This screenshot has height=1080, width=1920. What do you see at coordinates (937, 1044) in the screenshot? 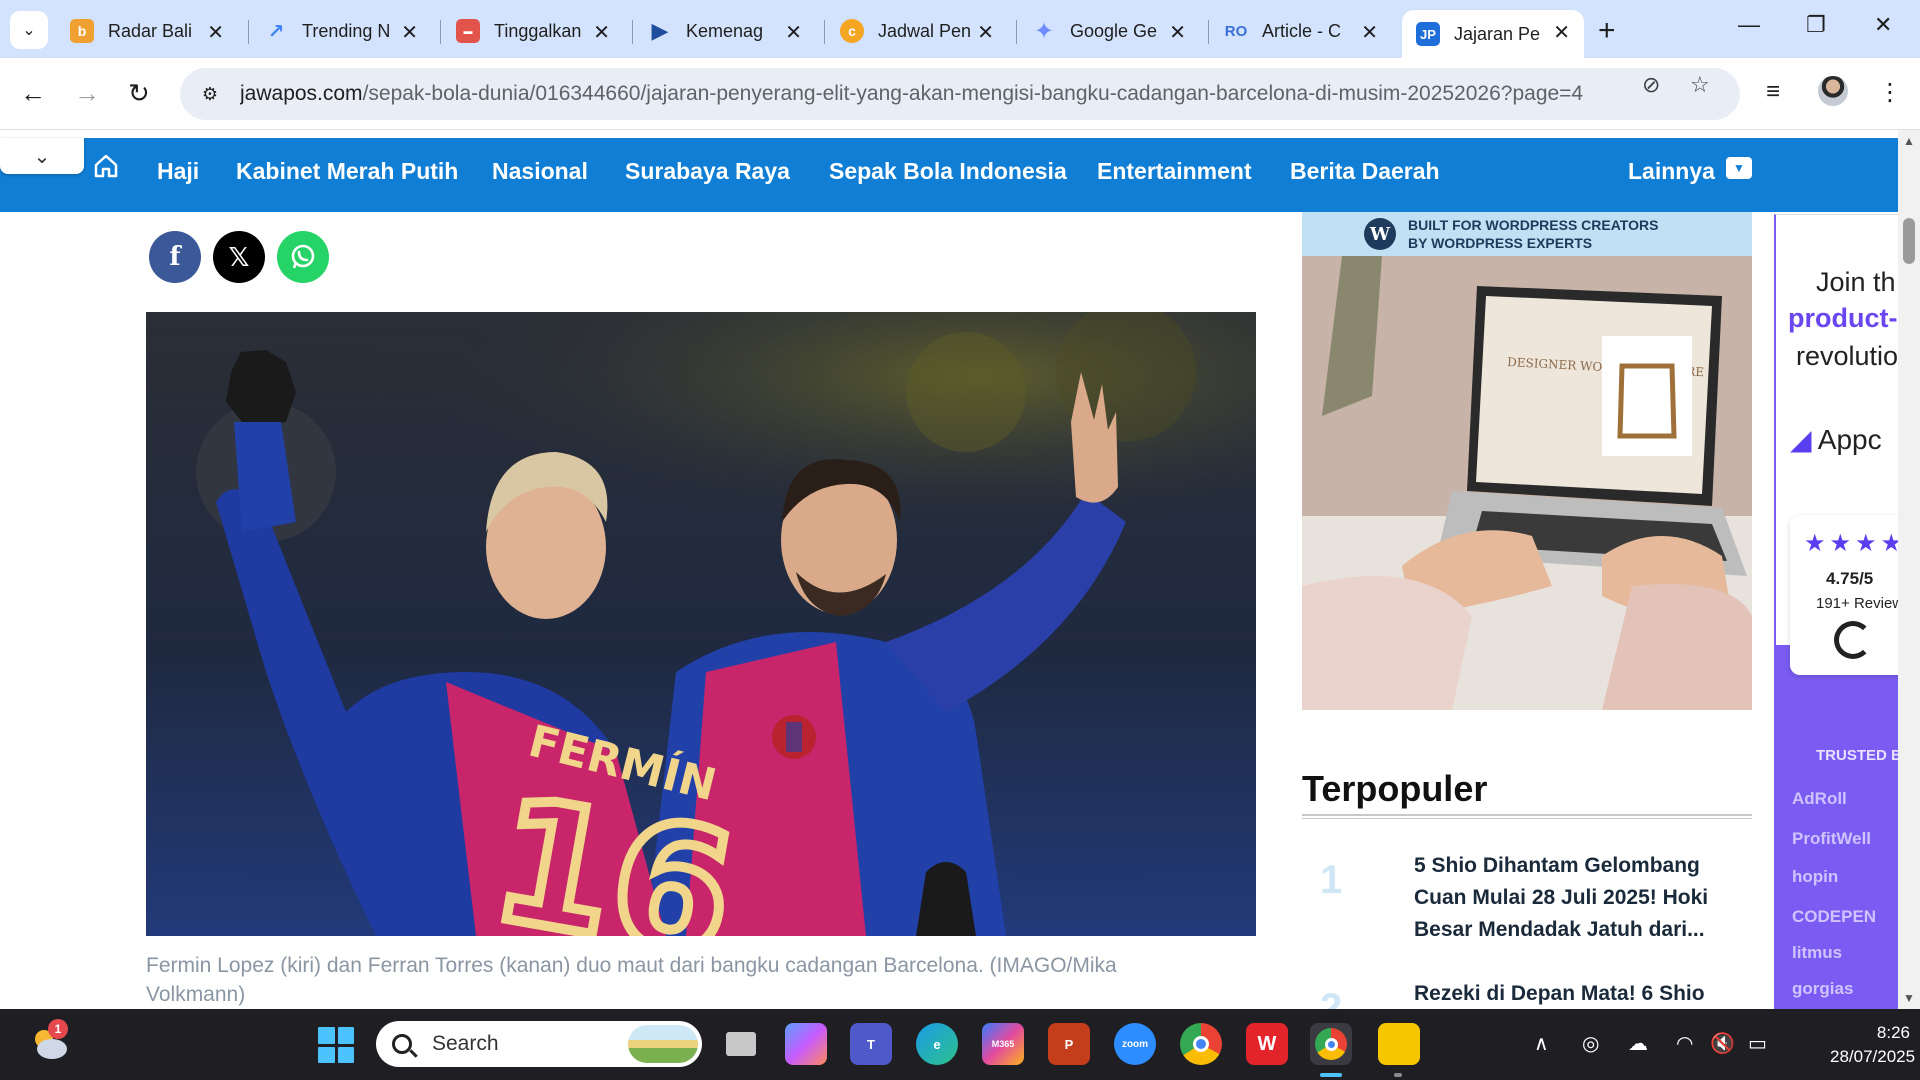
I see `edge-icon: e` at bounding box center [937, 1044].